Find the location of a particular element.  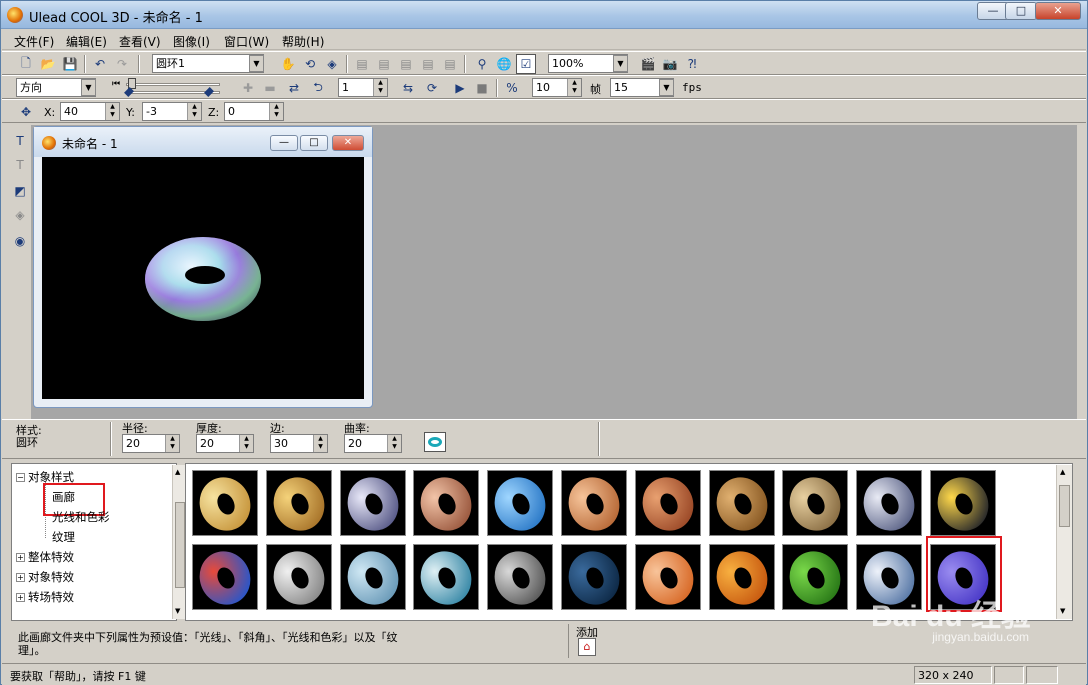

scroll-up-icon: ▲ is located at coordinates (178, 472).